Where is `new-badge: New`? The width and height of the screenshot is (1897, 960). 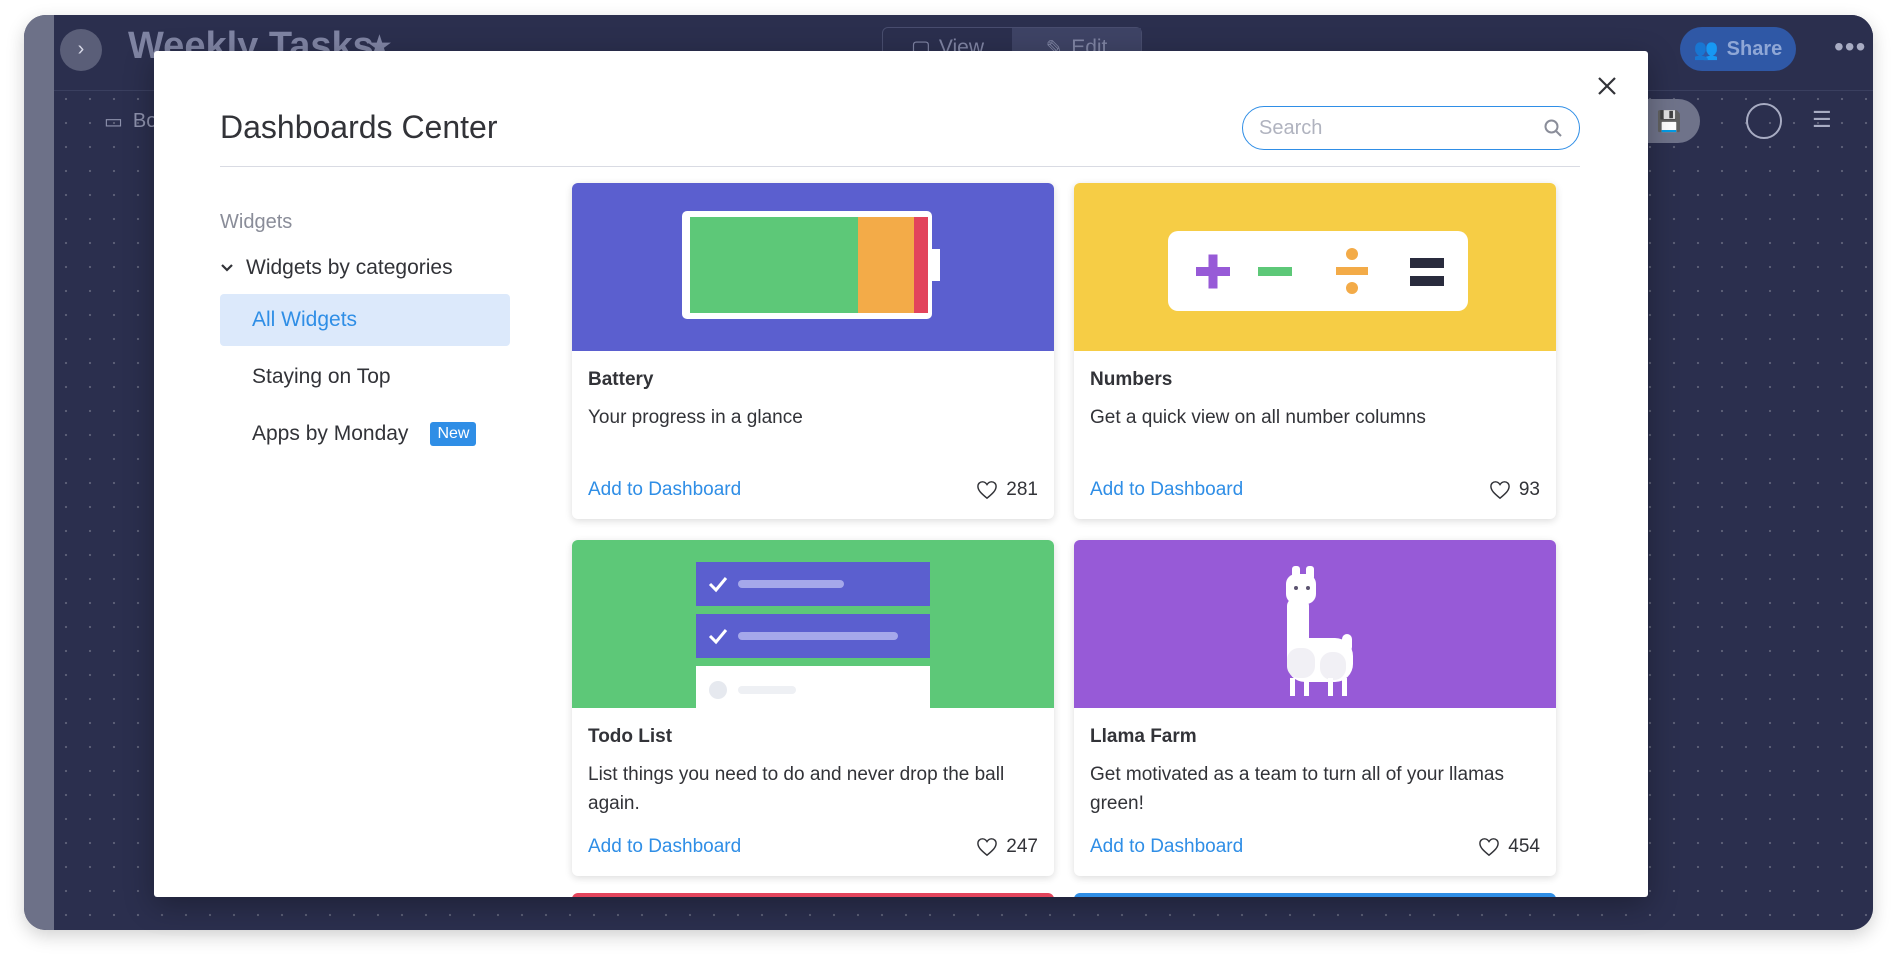 new-badge: New is located at coordinates (453, 434).